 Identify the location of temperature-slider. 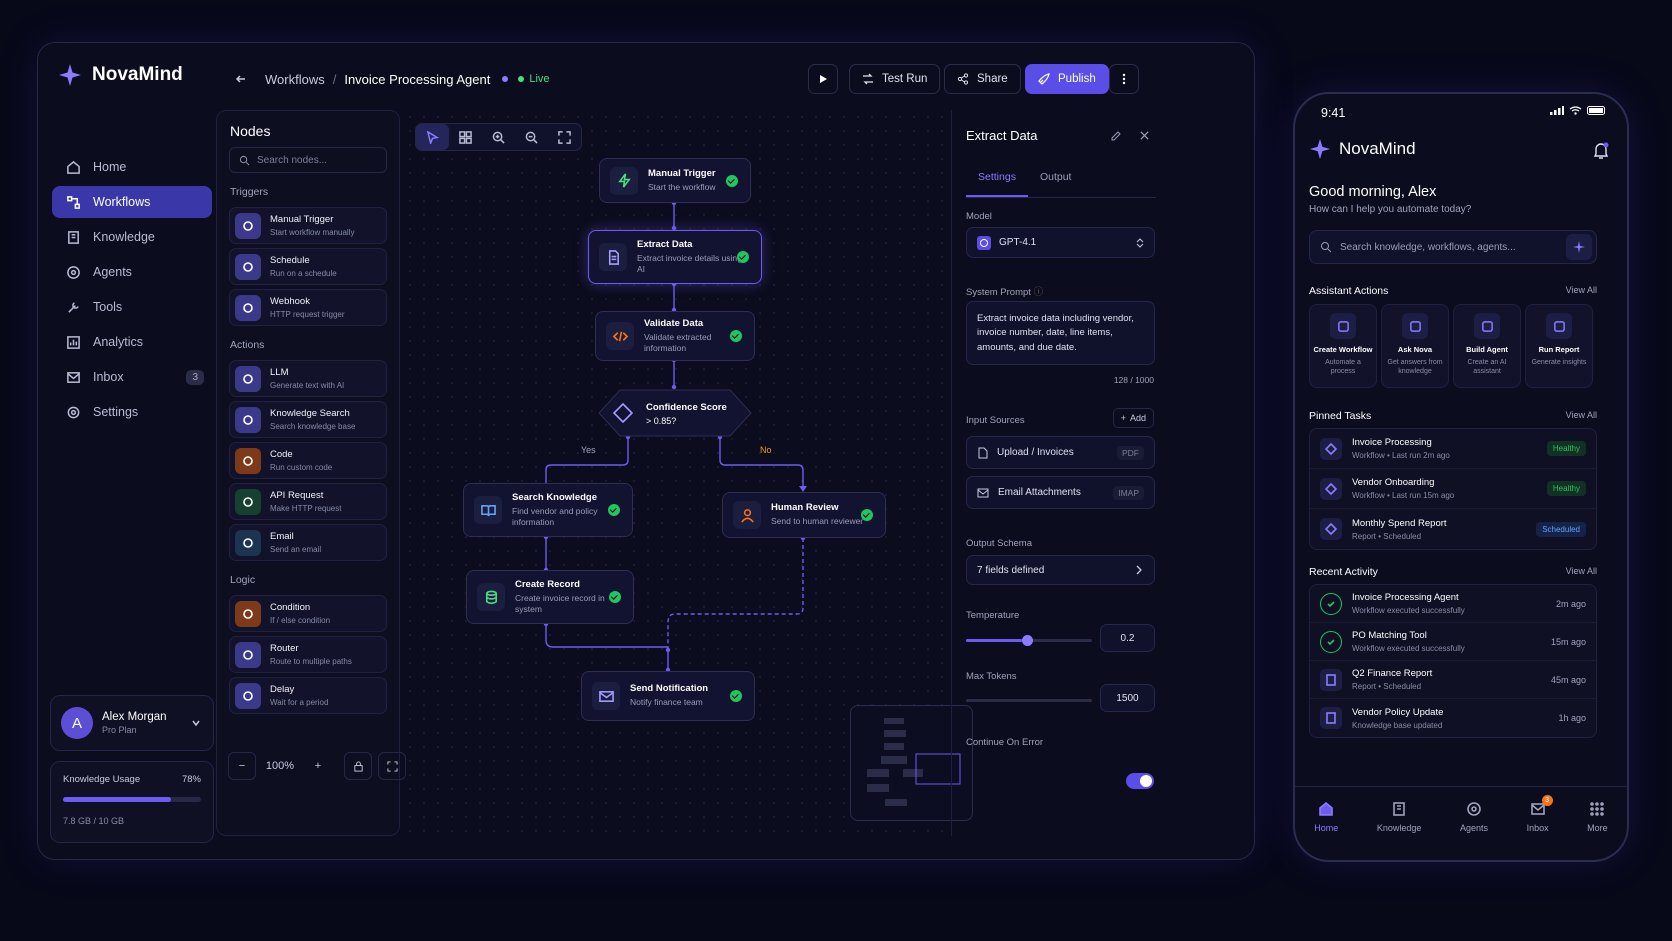
(1029, 640).